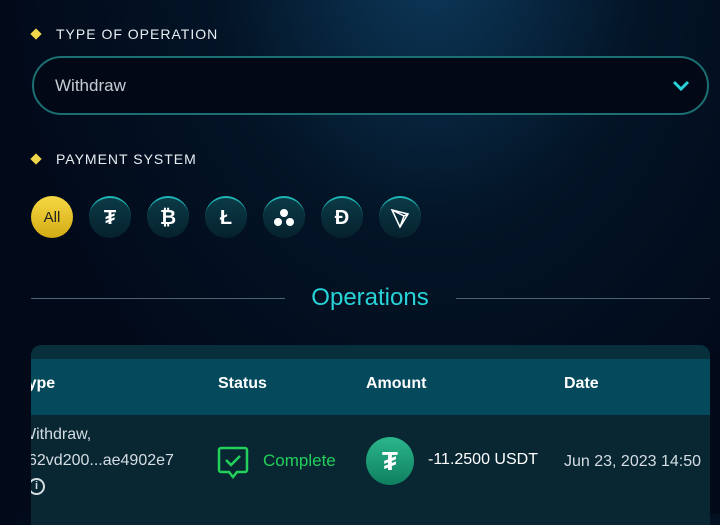 Image resolution: width=720 pixels, height=525 pixels. What do you see at coordinates (342, 217) in the screenshot?
I see `filter-doge-icon: Đ` at bounding box center [342, 217].